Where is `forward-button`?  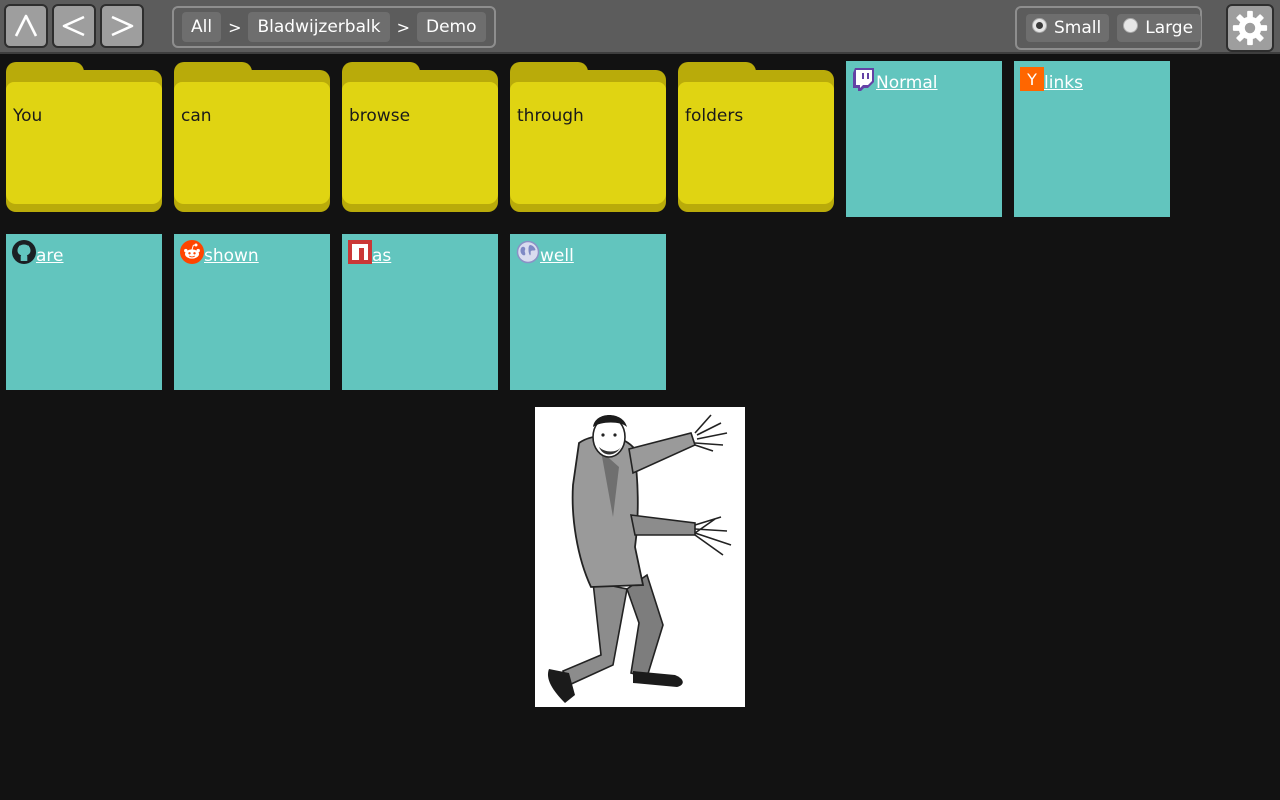 forward-button is located at coordinates (122, 26).